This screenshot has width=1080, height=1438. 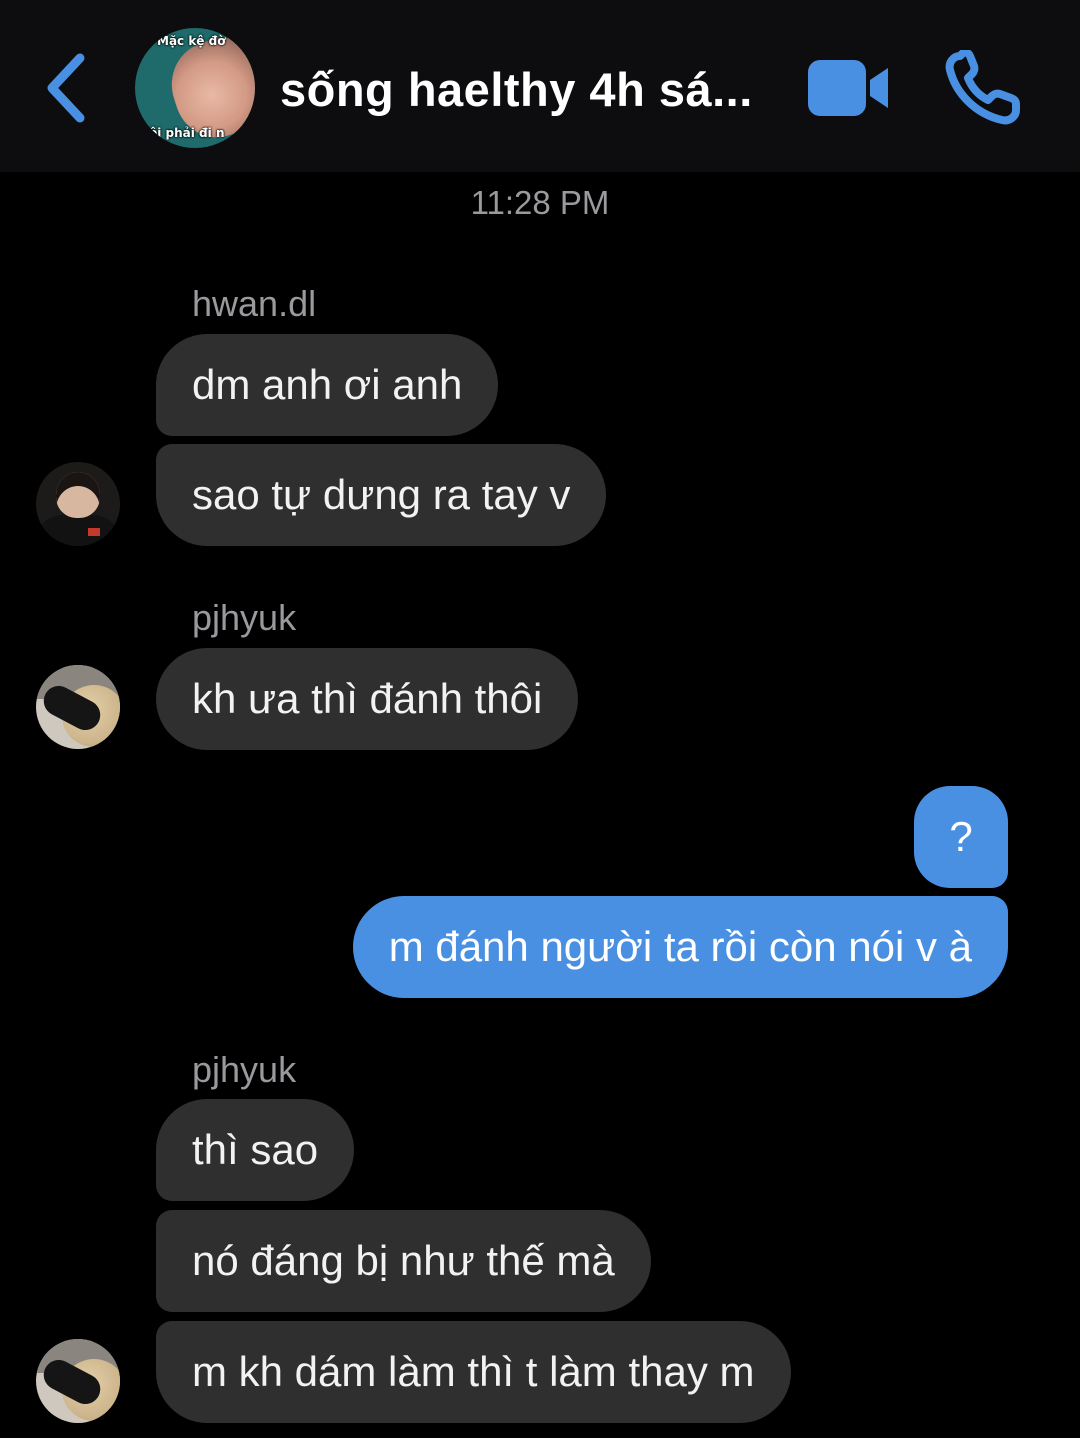 I want to click on message-timestamp: 11:28 PM, so click(x=540, y=202).